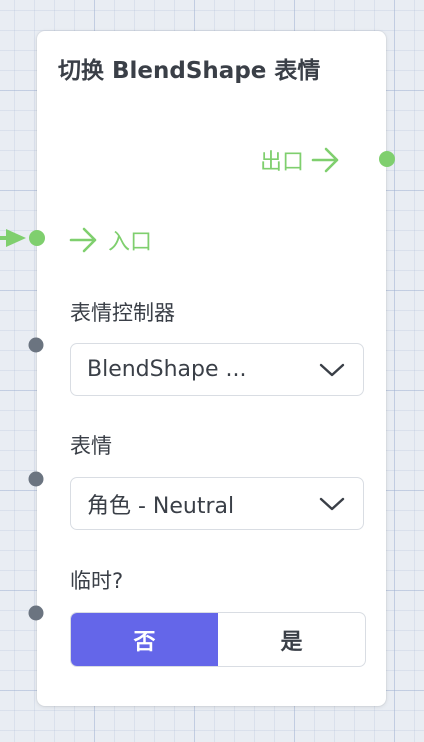  What do you see at coordinates (282, 162) in the screenshot?
I see `output-port-label: 出口` at bounding box center [282, 162].